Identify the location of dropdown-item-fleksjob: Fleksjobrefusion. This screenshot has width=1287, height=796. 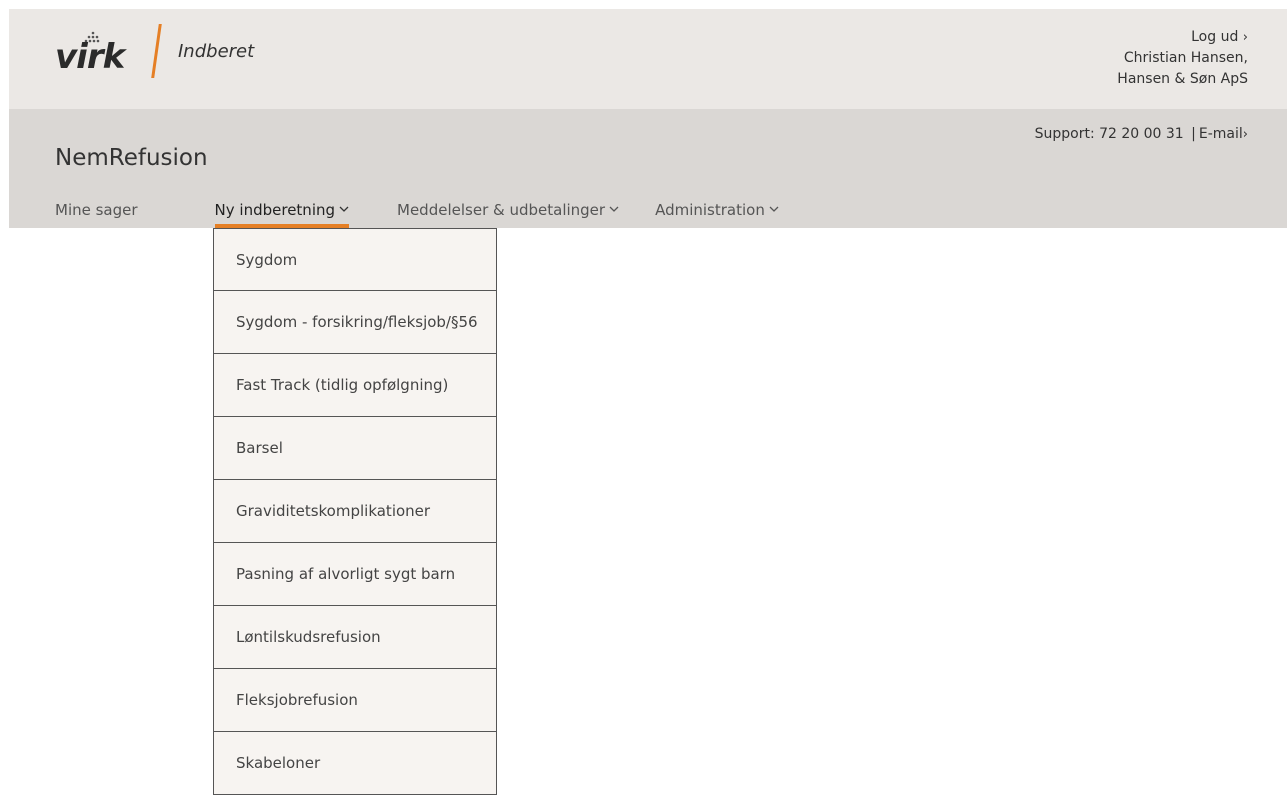
(355, 700).